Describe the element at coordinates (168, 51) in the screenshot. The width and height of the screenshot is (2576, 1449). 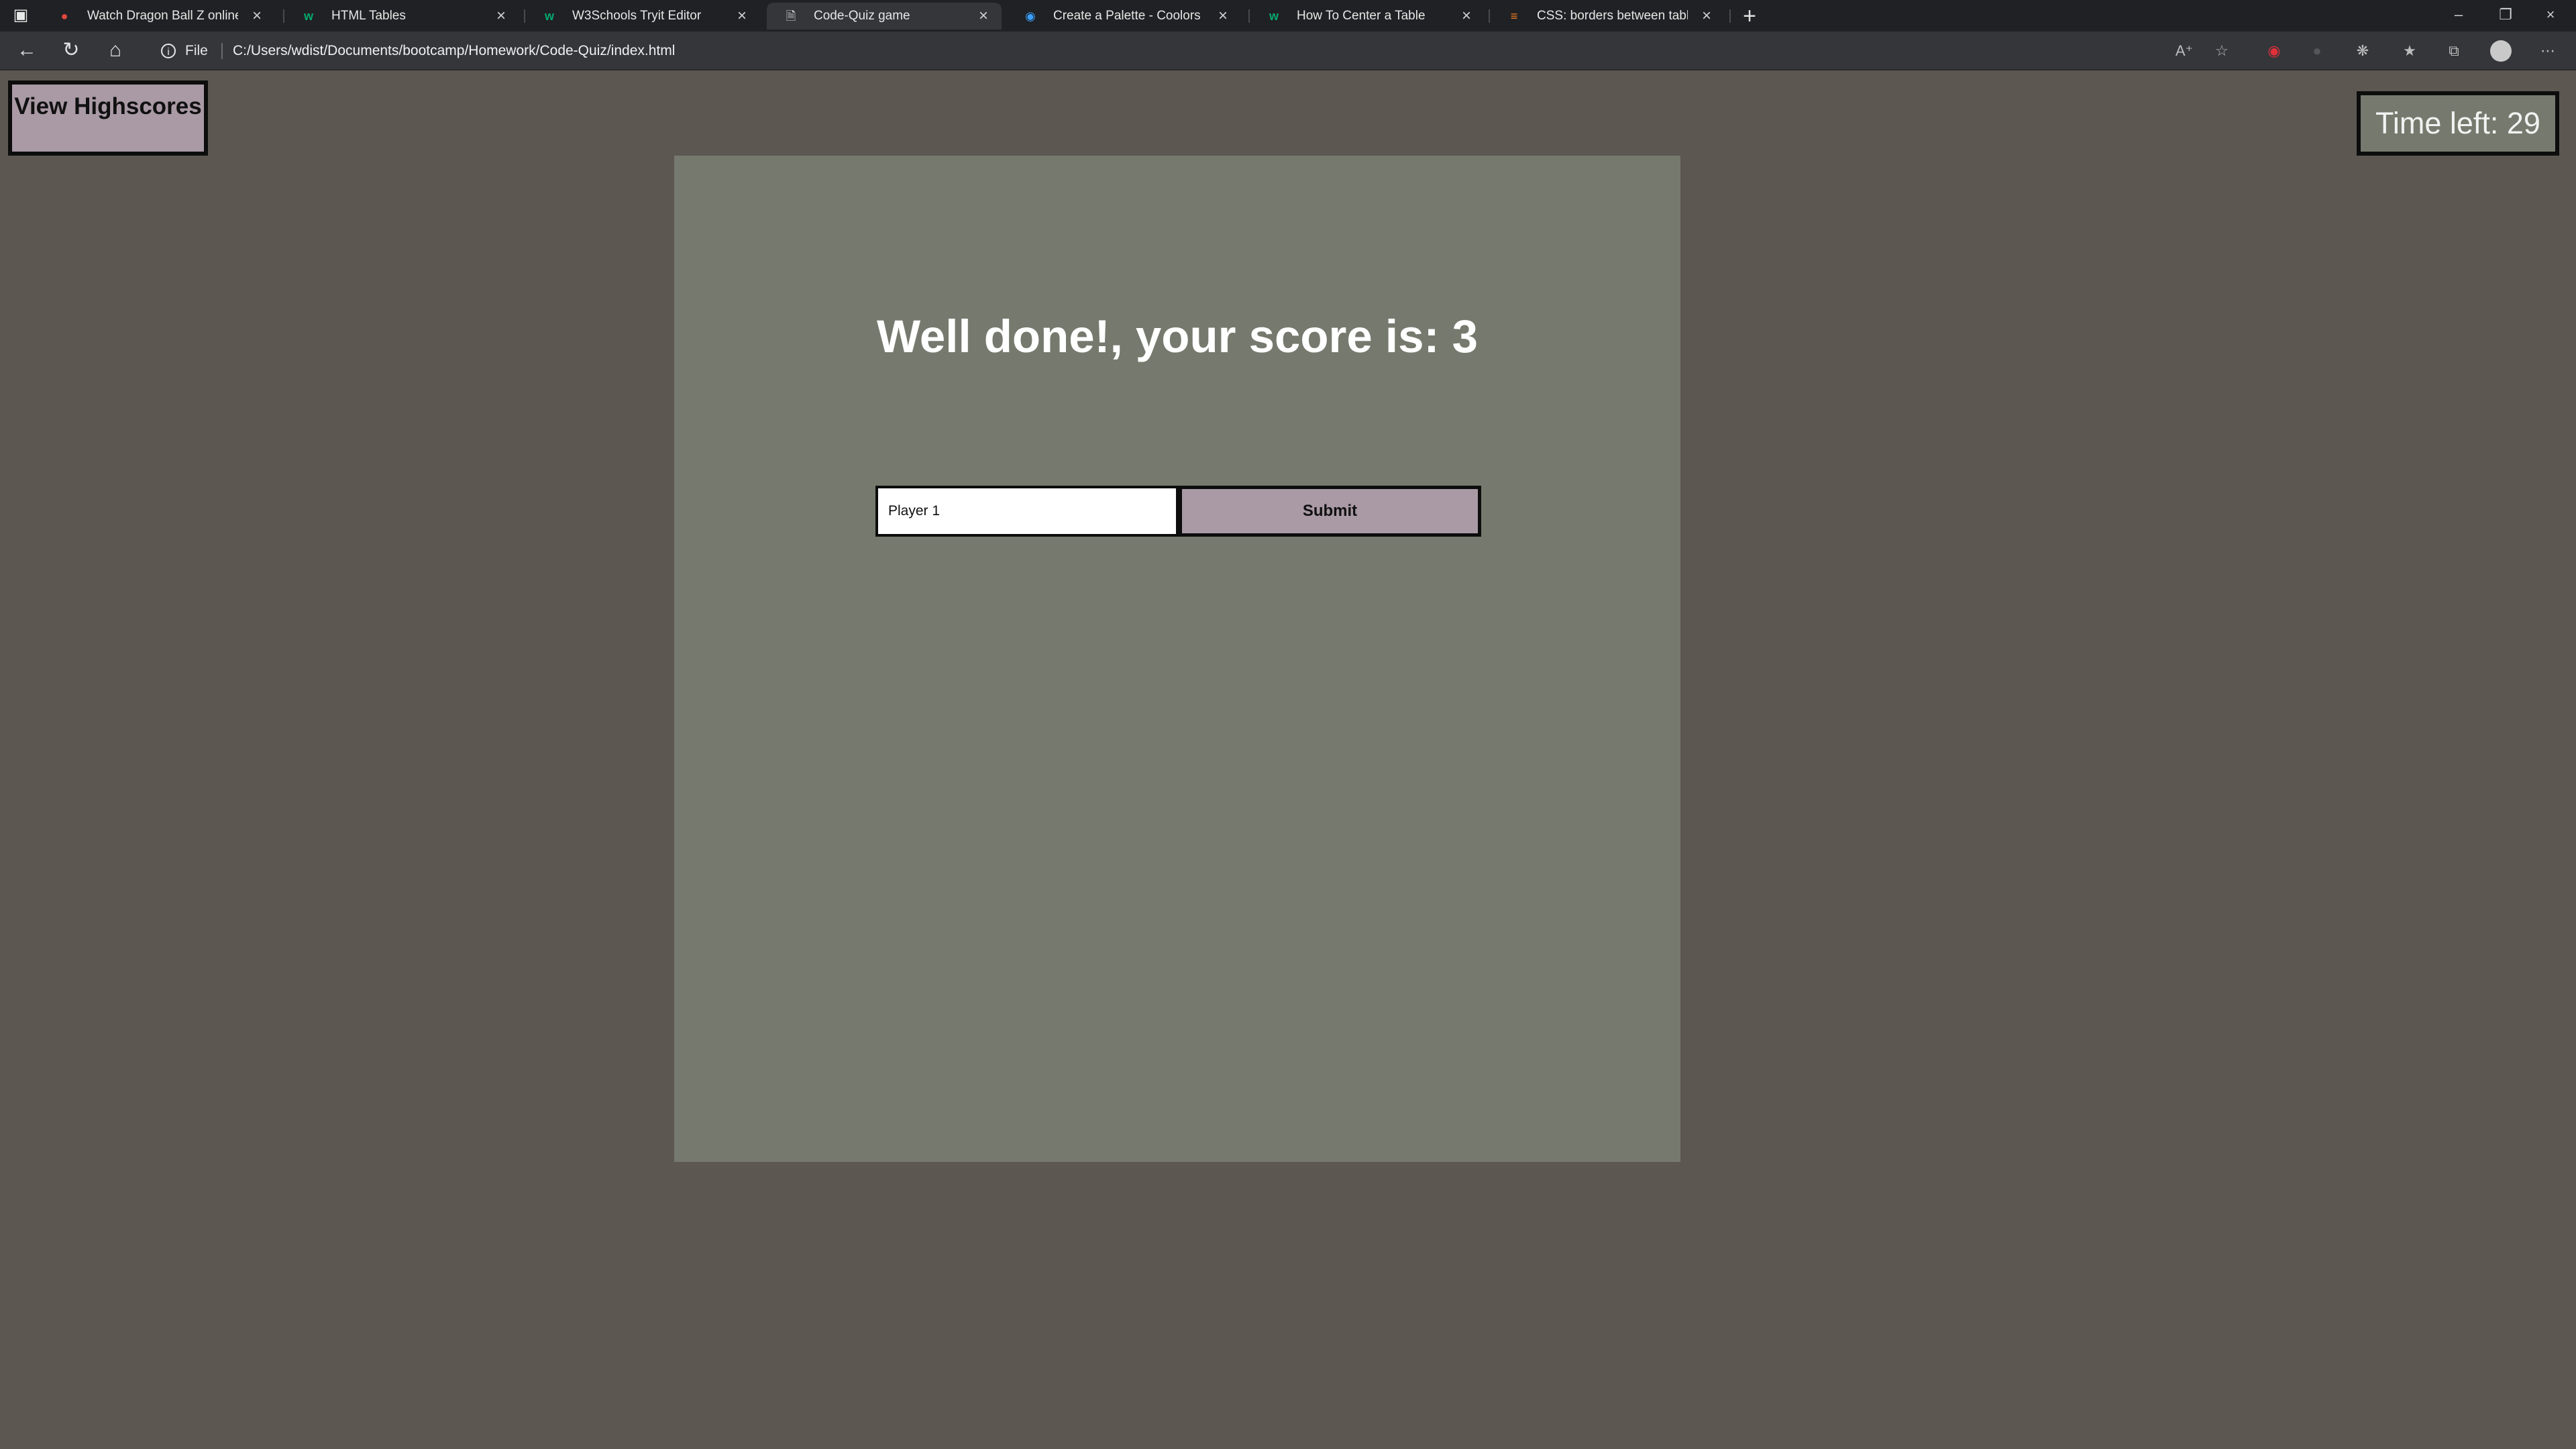
I see `info-icon: i` at that location.